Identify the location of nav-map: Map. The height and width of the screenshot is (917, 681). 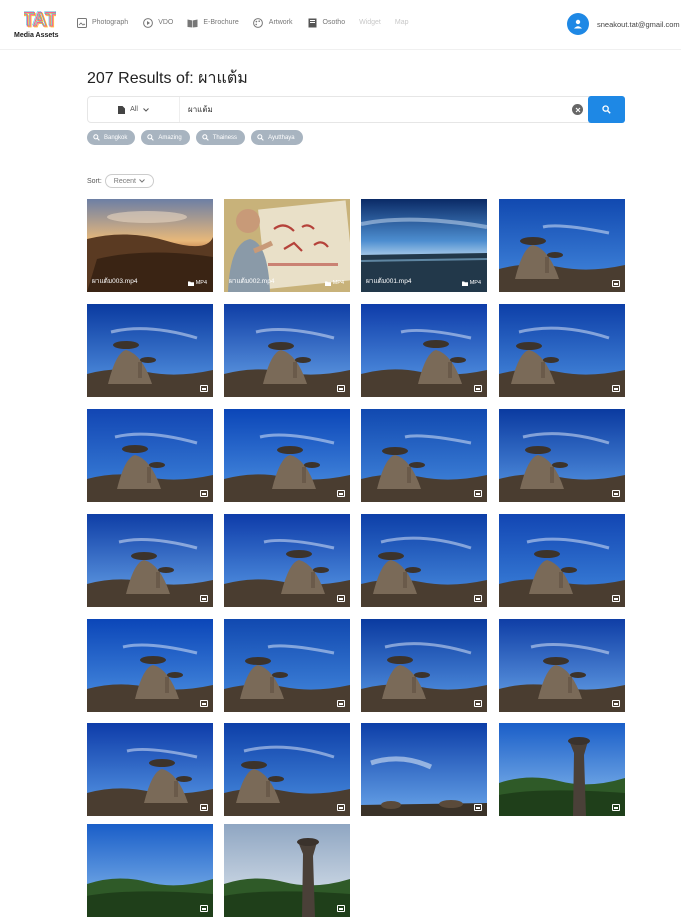
(402, 22).